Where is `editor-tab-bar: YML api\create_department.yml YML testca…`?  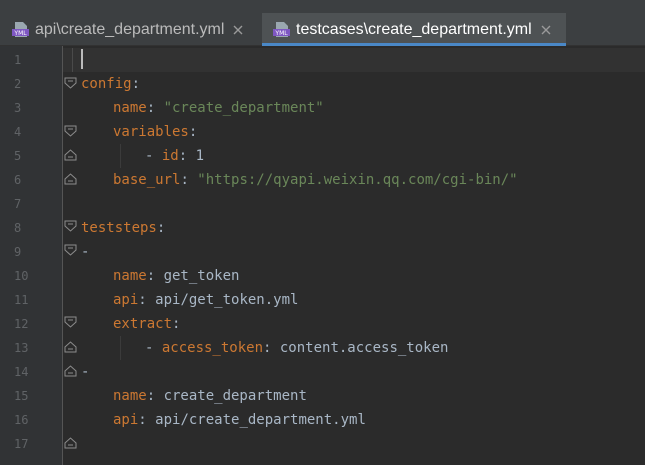 editor-tab-bar: YML api\create_department.yml YML testca… is located at coordinates (322, 23).